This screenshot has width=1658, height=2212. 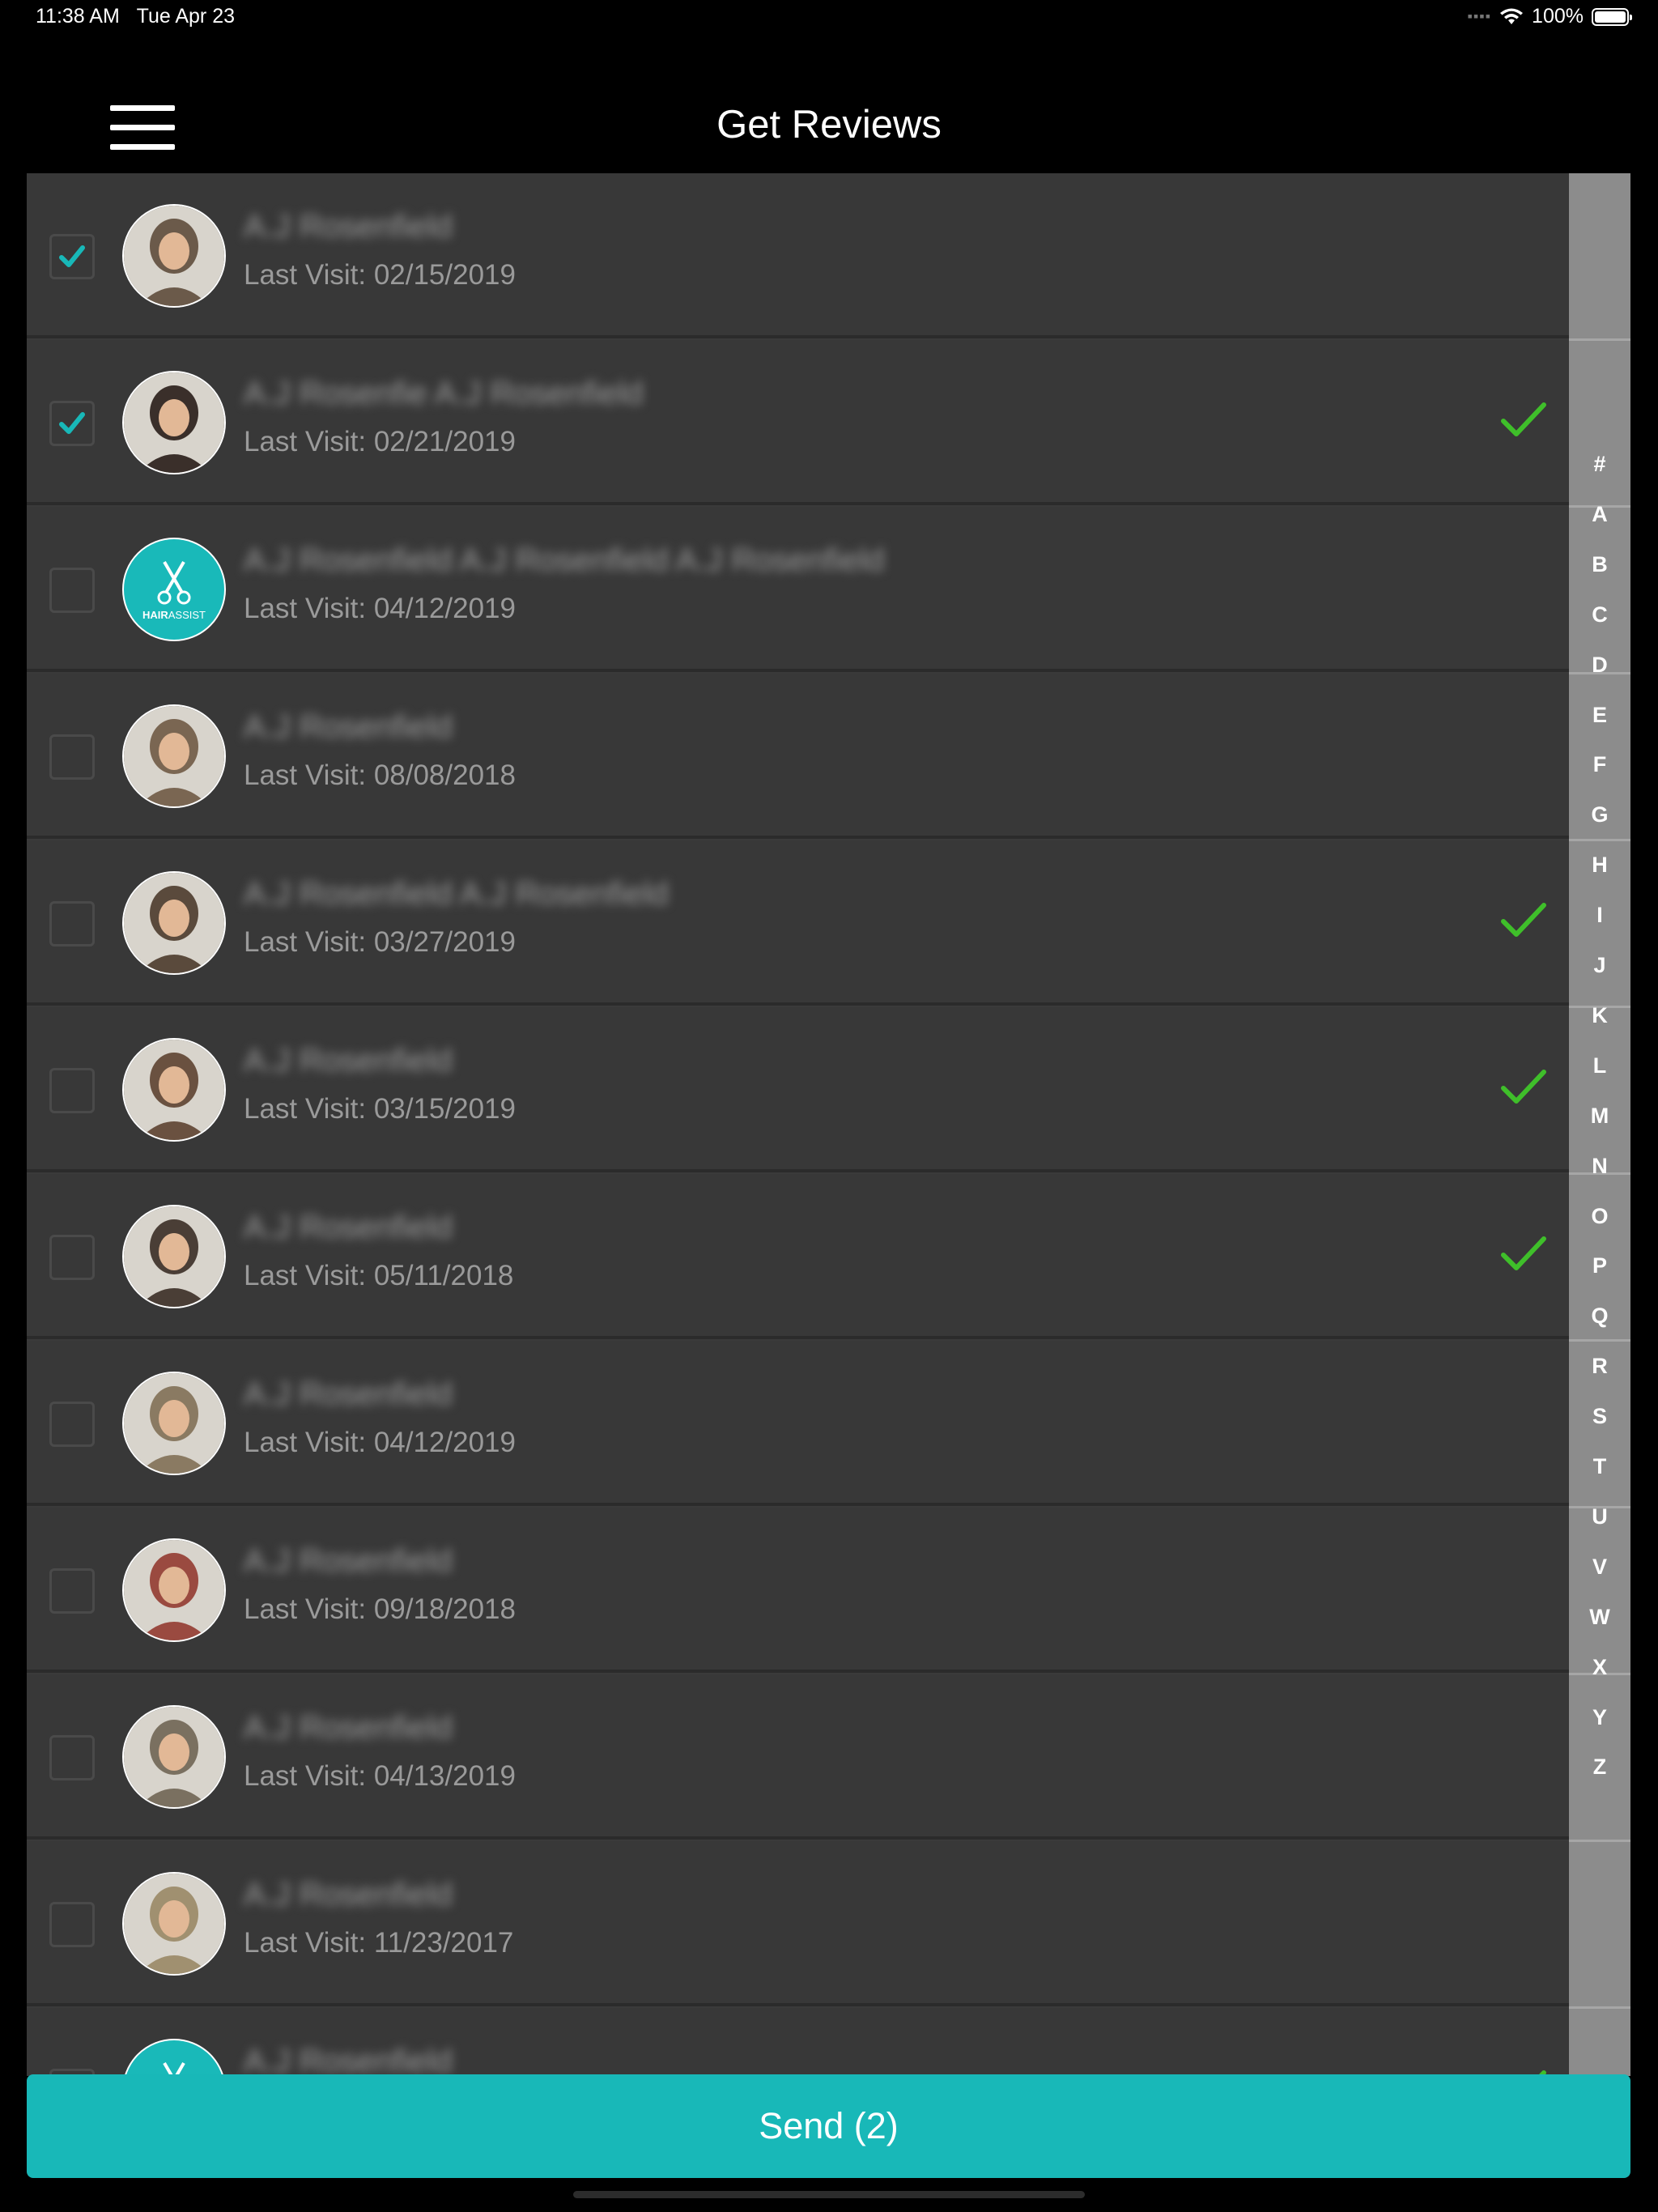 What do you see at coordinates (1599, 866) in the screenshot?
I see `index-letter: H` at bounding box center [1599, 866].